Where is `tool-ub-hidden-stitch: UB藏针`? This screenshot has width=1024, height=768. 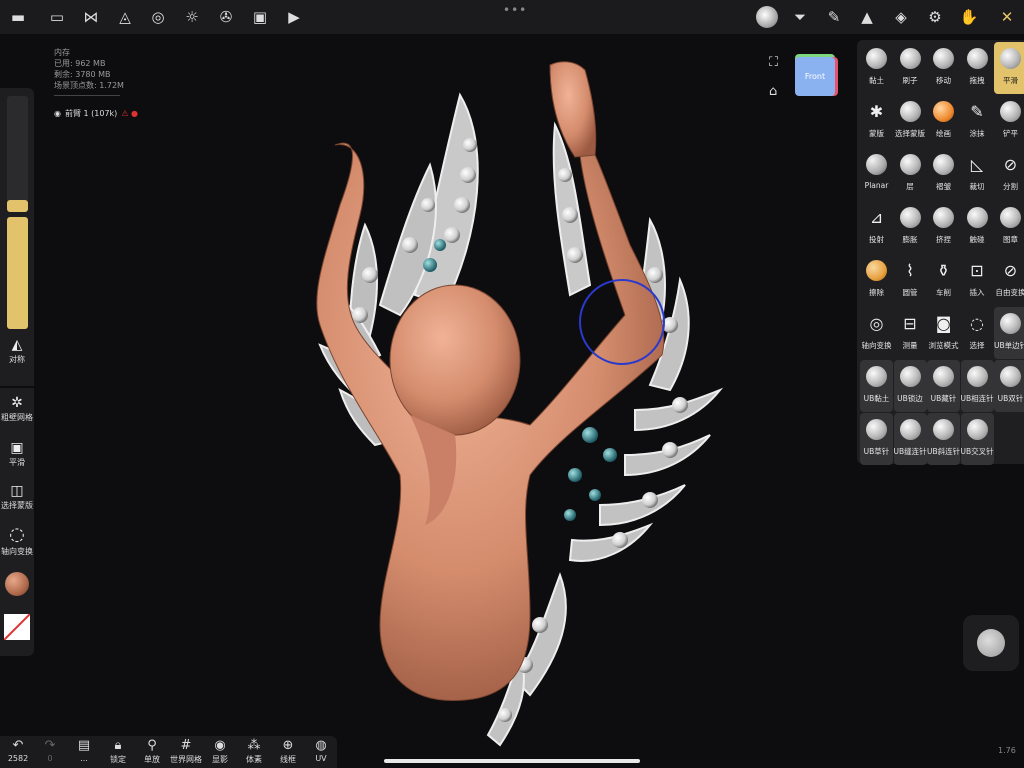 tool-ub-hidden-stitch: UB藏针 is located at coordinates (943, 386).